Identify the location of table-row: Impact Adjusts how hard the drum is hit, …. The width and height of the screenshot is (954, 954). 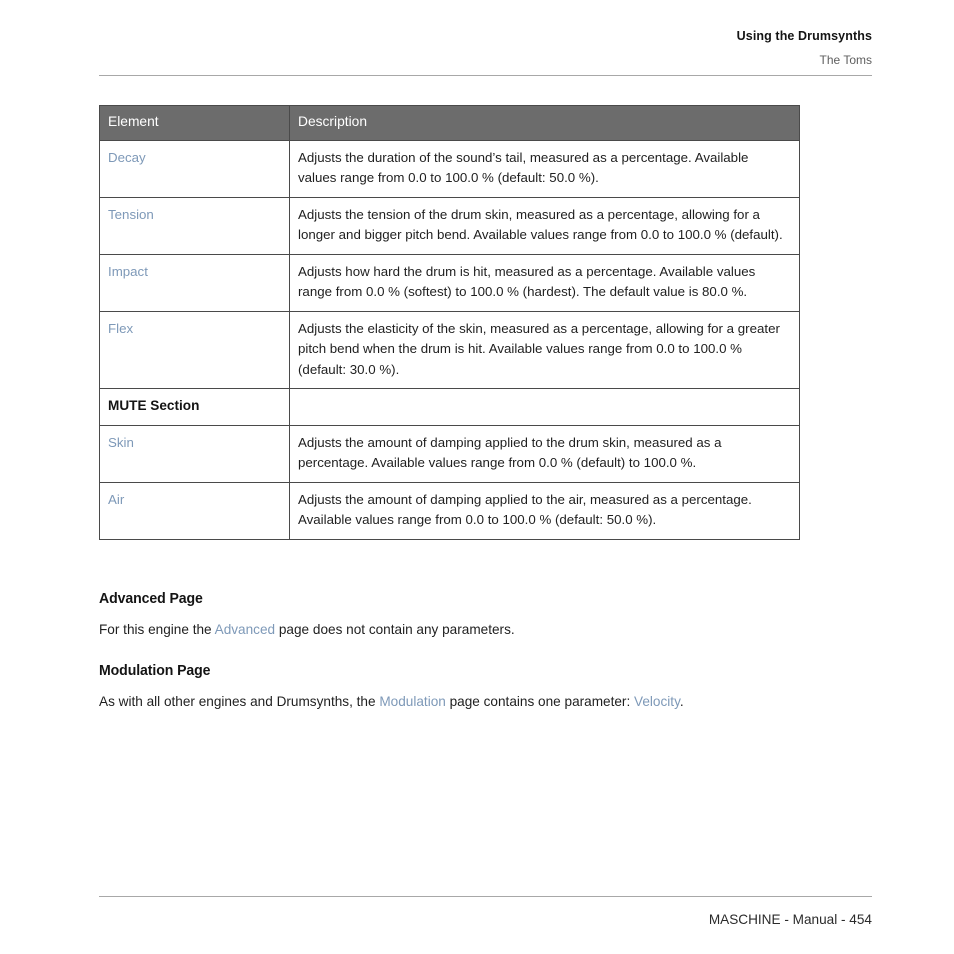
(449, 282).